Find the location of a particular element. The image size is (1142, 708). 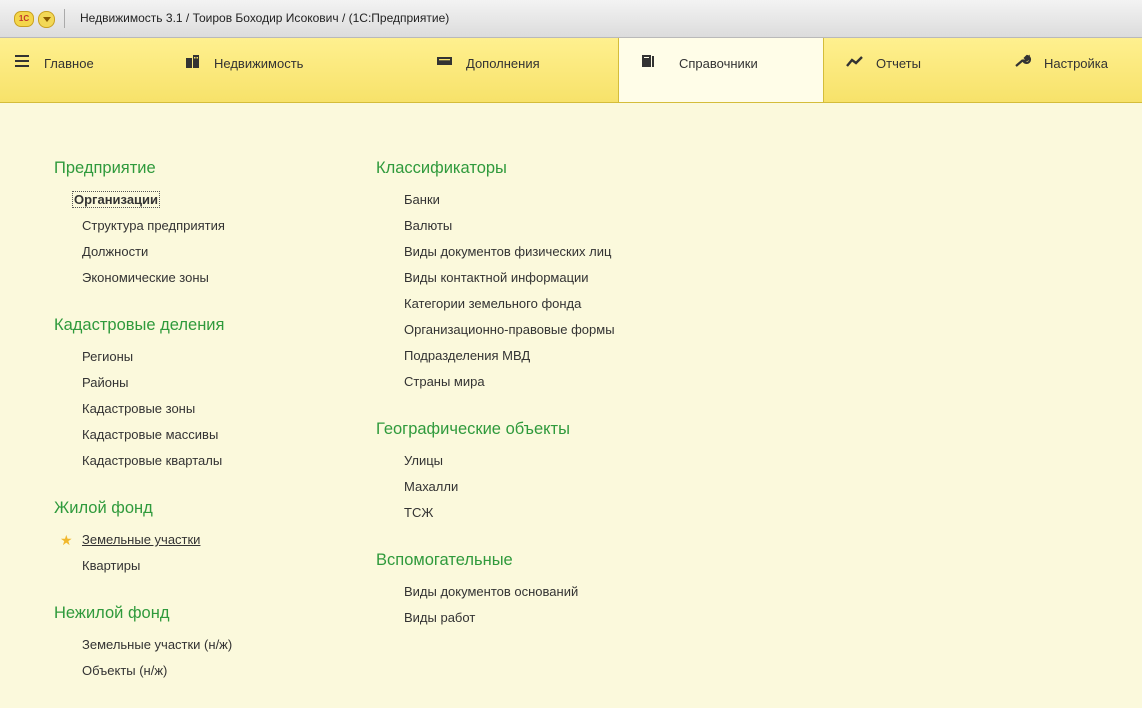

list-item: Валюты is located at coordinates (495, 231).